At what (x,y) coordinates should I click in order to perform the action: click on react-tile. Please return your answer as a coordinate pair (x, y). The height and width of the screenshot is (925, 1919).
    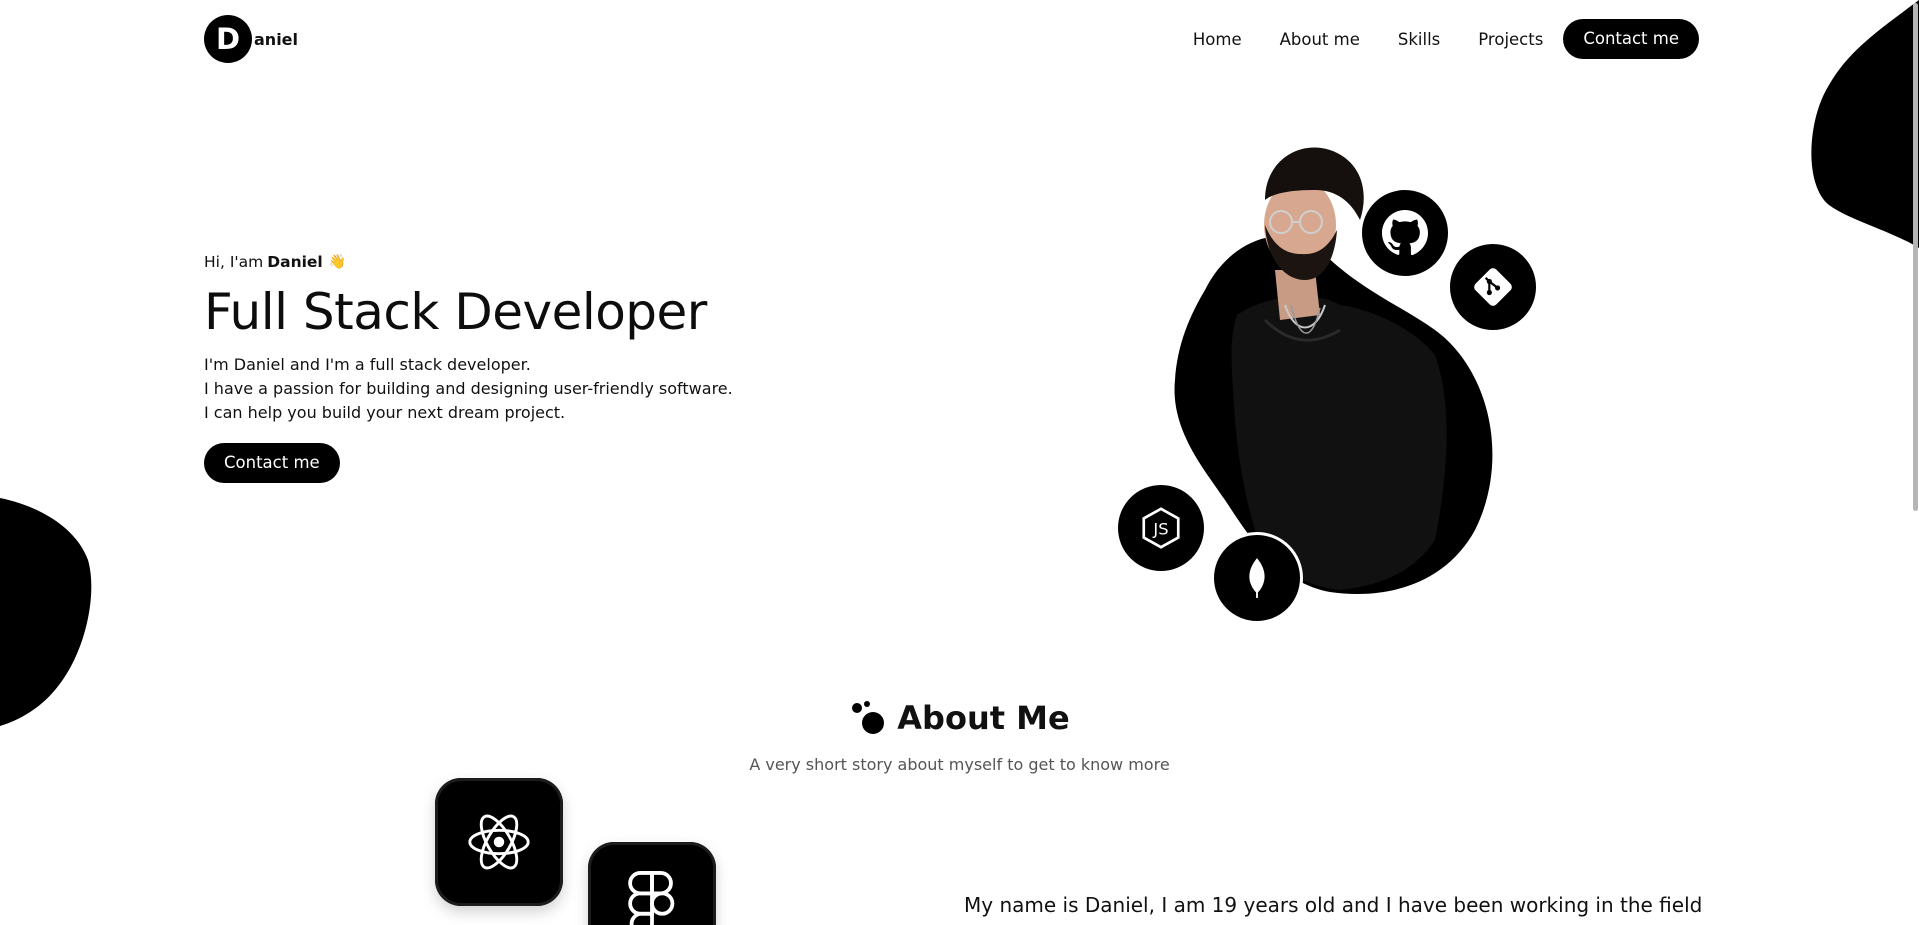
    Looking at the image, I should click on (499, 842).